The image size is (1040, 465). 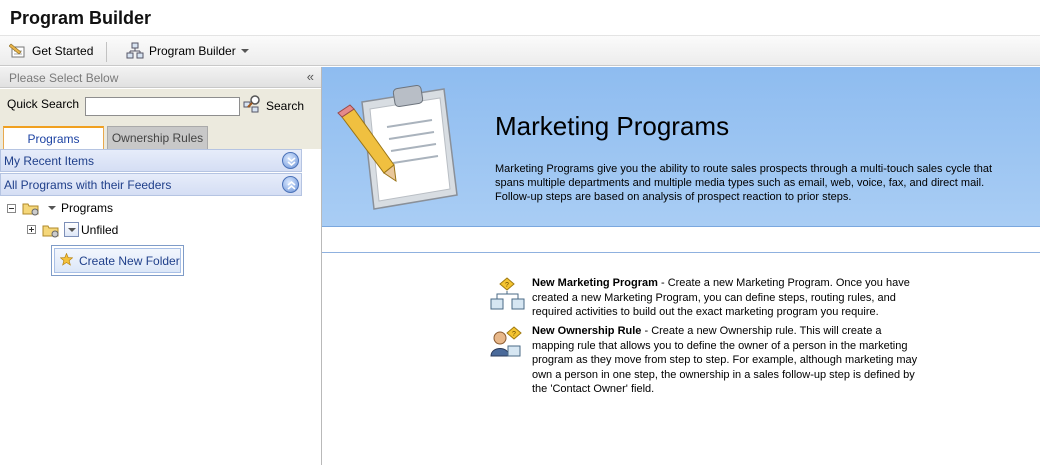 What do you see at coordinates (151, 160) in the screenshot?
I see `accordion-my-recent-items: My Recent Items` at bounding box center [151, 160].